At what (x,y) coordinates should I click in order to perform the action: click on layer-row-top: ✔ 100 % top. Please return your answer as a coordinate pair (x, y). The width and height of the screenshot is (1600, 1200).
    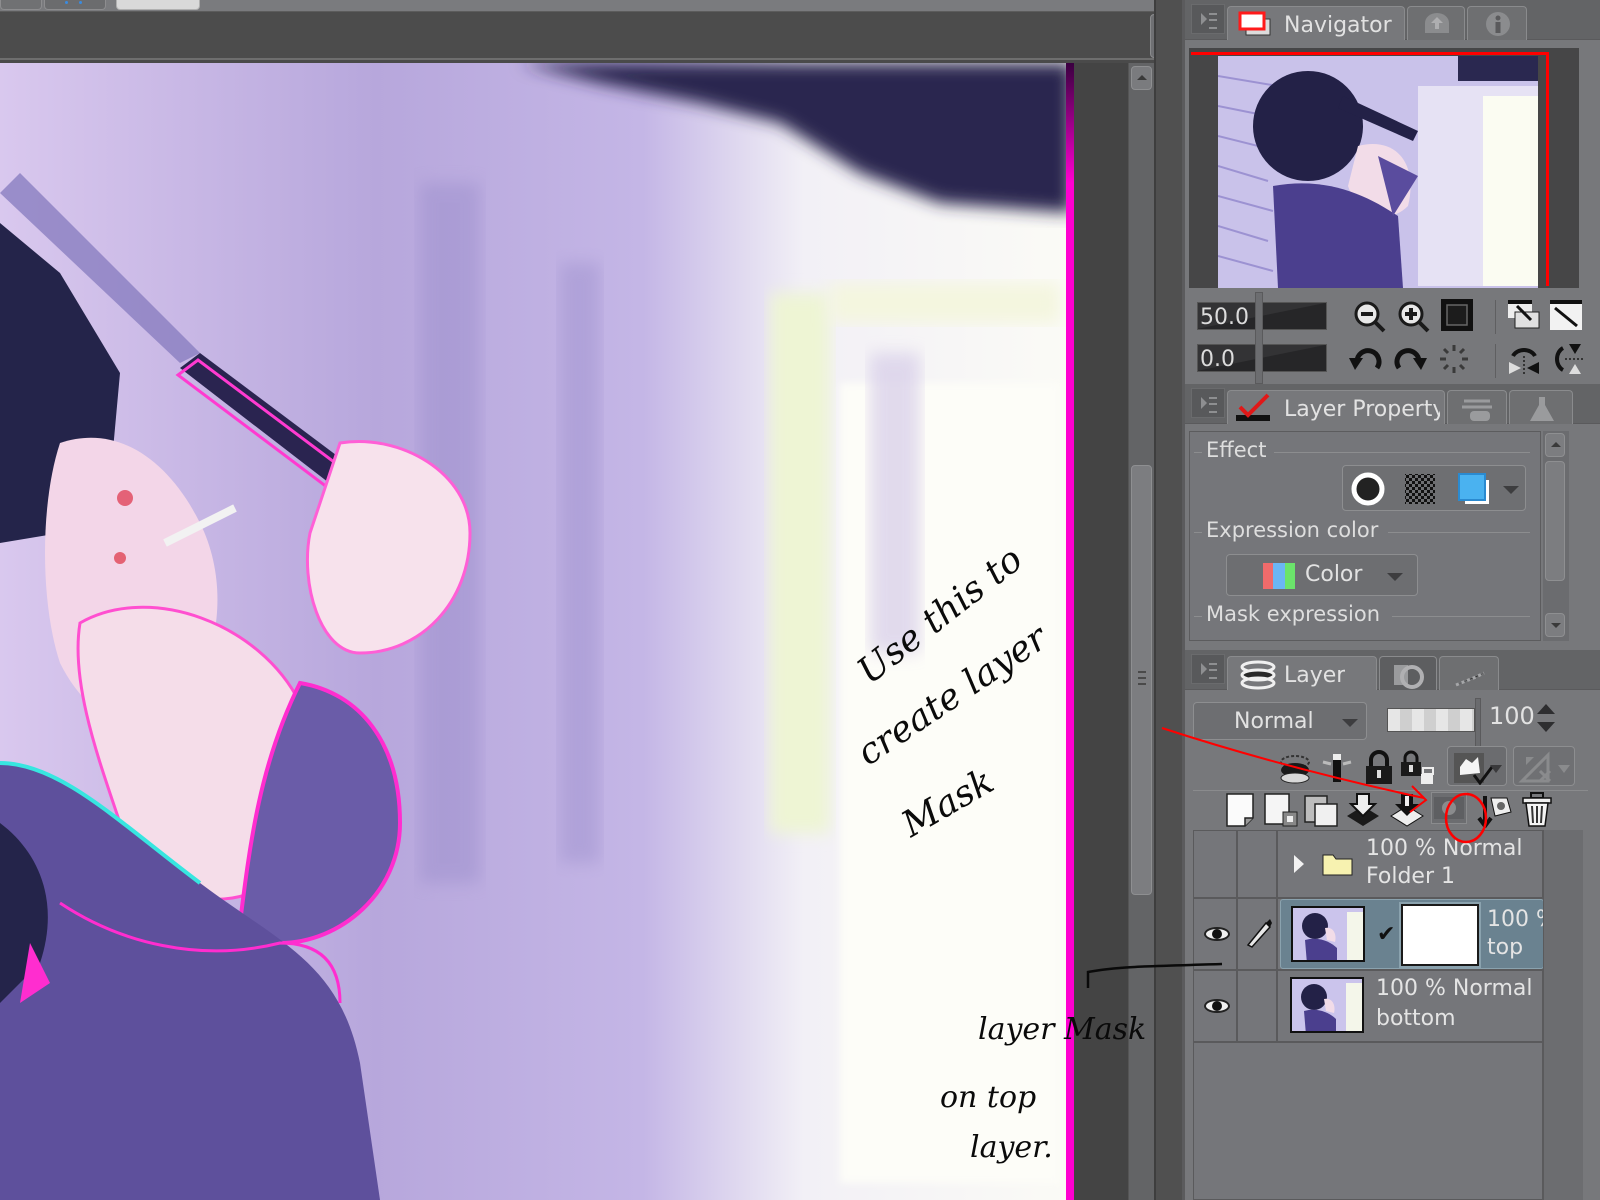
    Looking at the image, I should click on (1375, 935).